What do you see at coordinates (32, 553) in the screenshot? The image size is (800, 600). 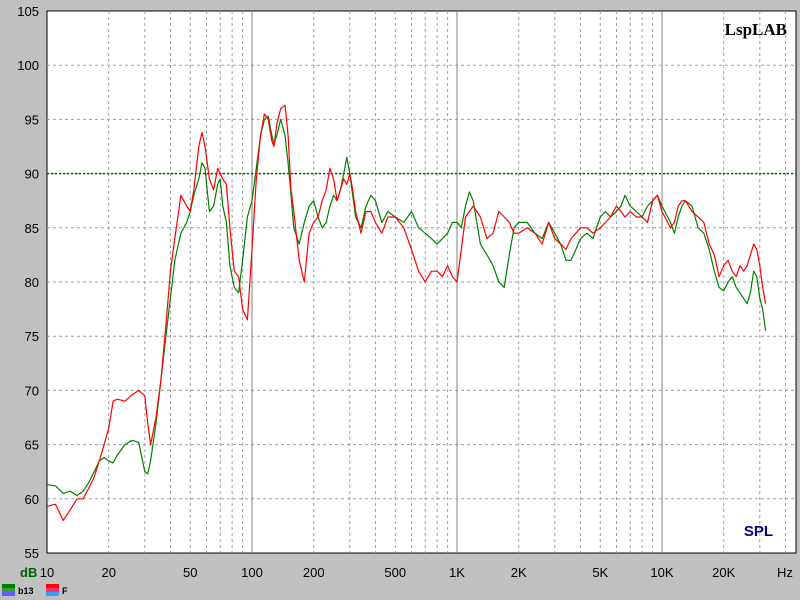 I see `y-tick-label: 55` at bounding box center [32, 553].